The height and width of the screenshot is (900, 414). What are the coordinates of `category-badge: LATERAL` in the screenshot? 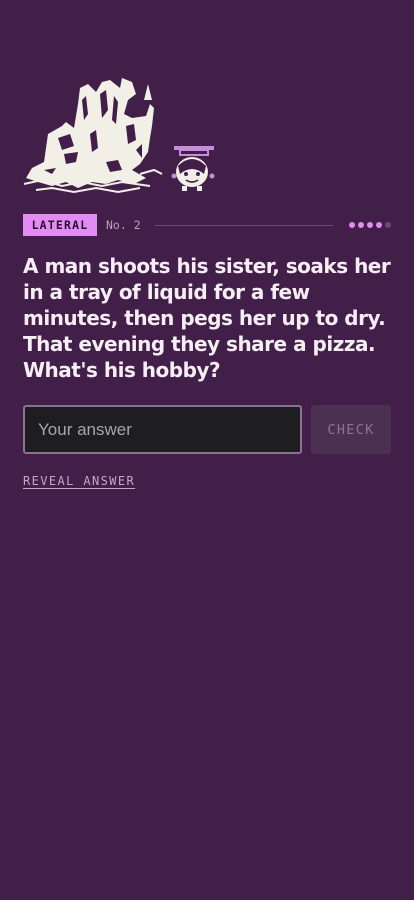 It's located at (60, 225).